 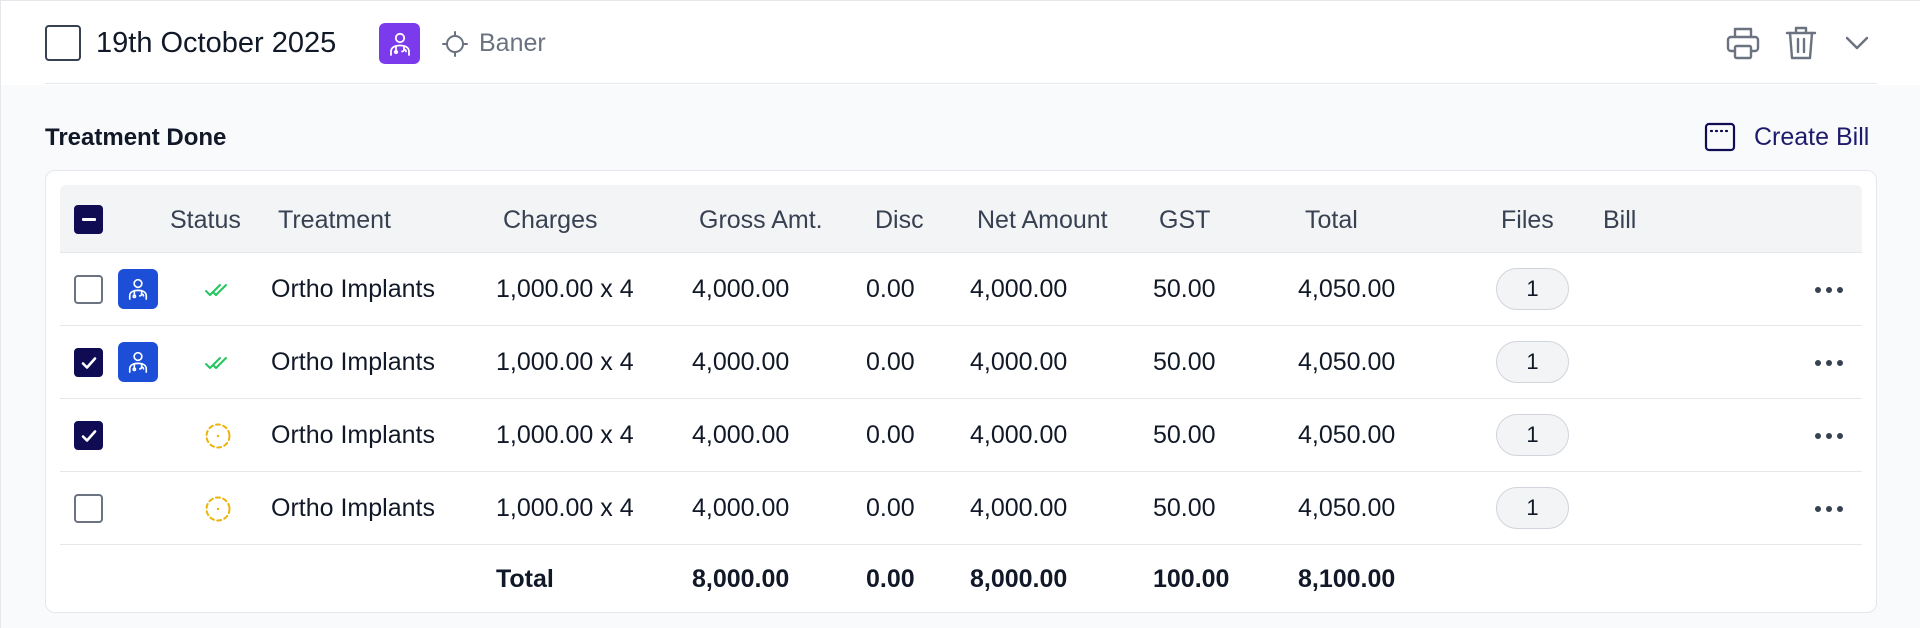 I want to click on visit-header: 19th October 2025 Baner, so click(x=960, y=43).